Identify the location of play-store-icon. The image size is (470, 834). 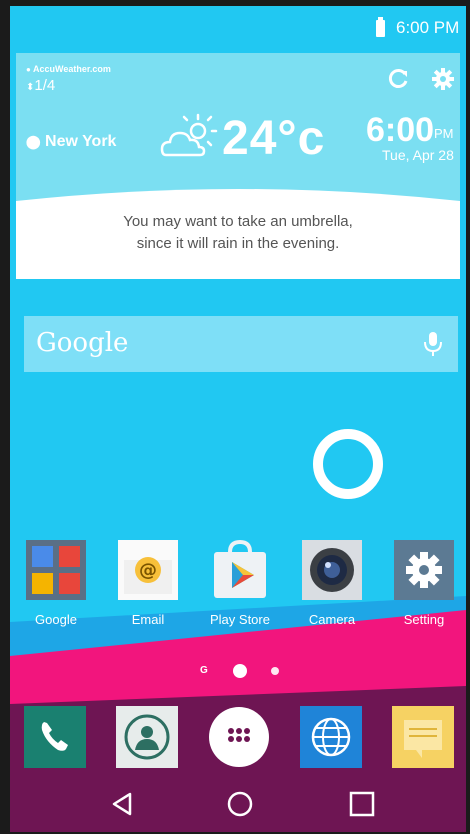
(240, 569).